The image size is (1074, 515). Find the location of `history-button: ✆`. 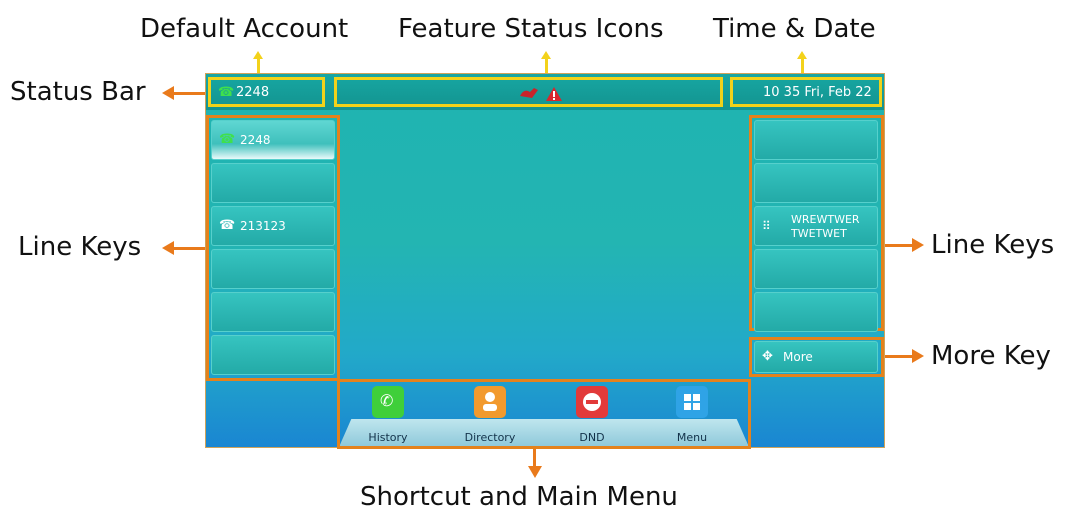

history-button: ✆ is located at coordinates (388, 402).